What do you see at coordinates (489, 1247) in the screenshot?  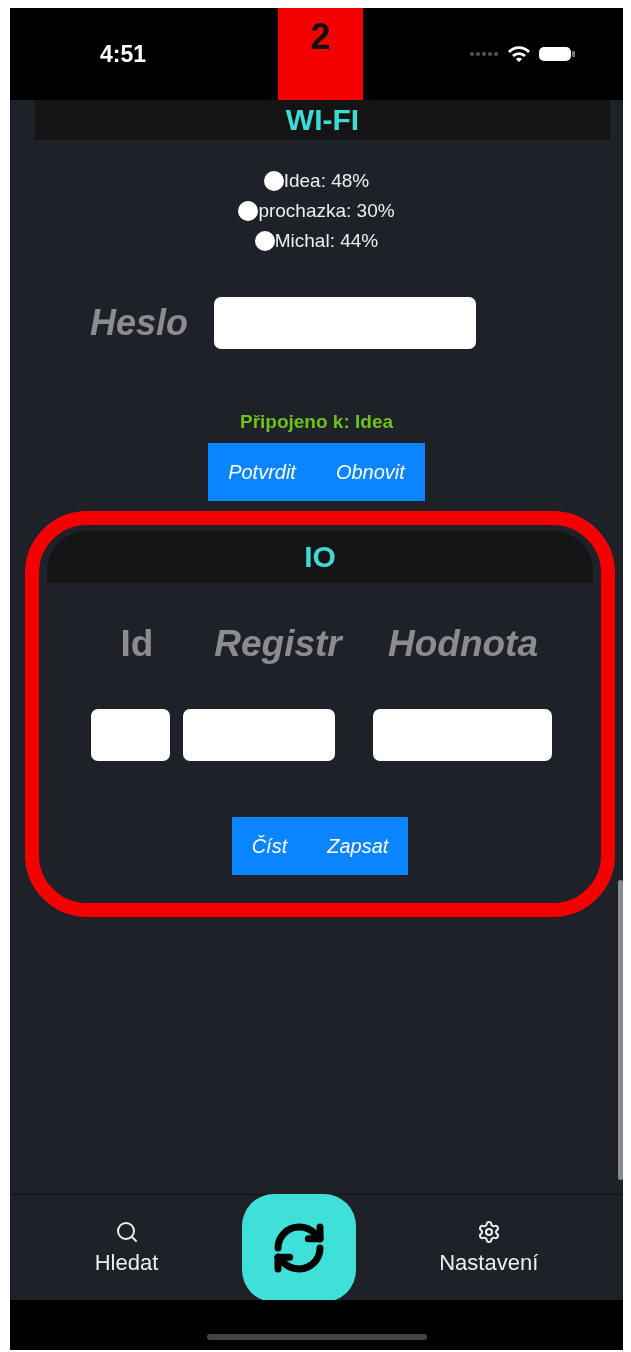 I see `settings-tab: Nastavení` at bounding box center [489, 1247].